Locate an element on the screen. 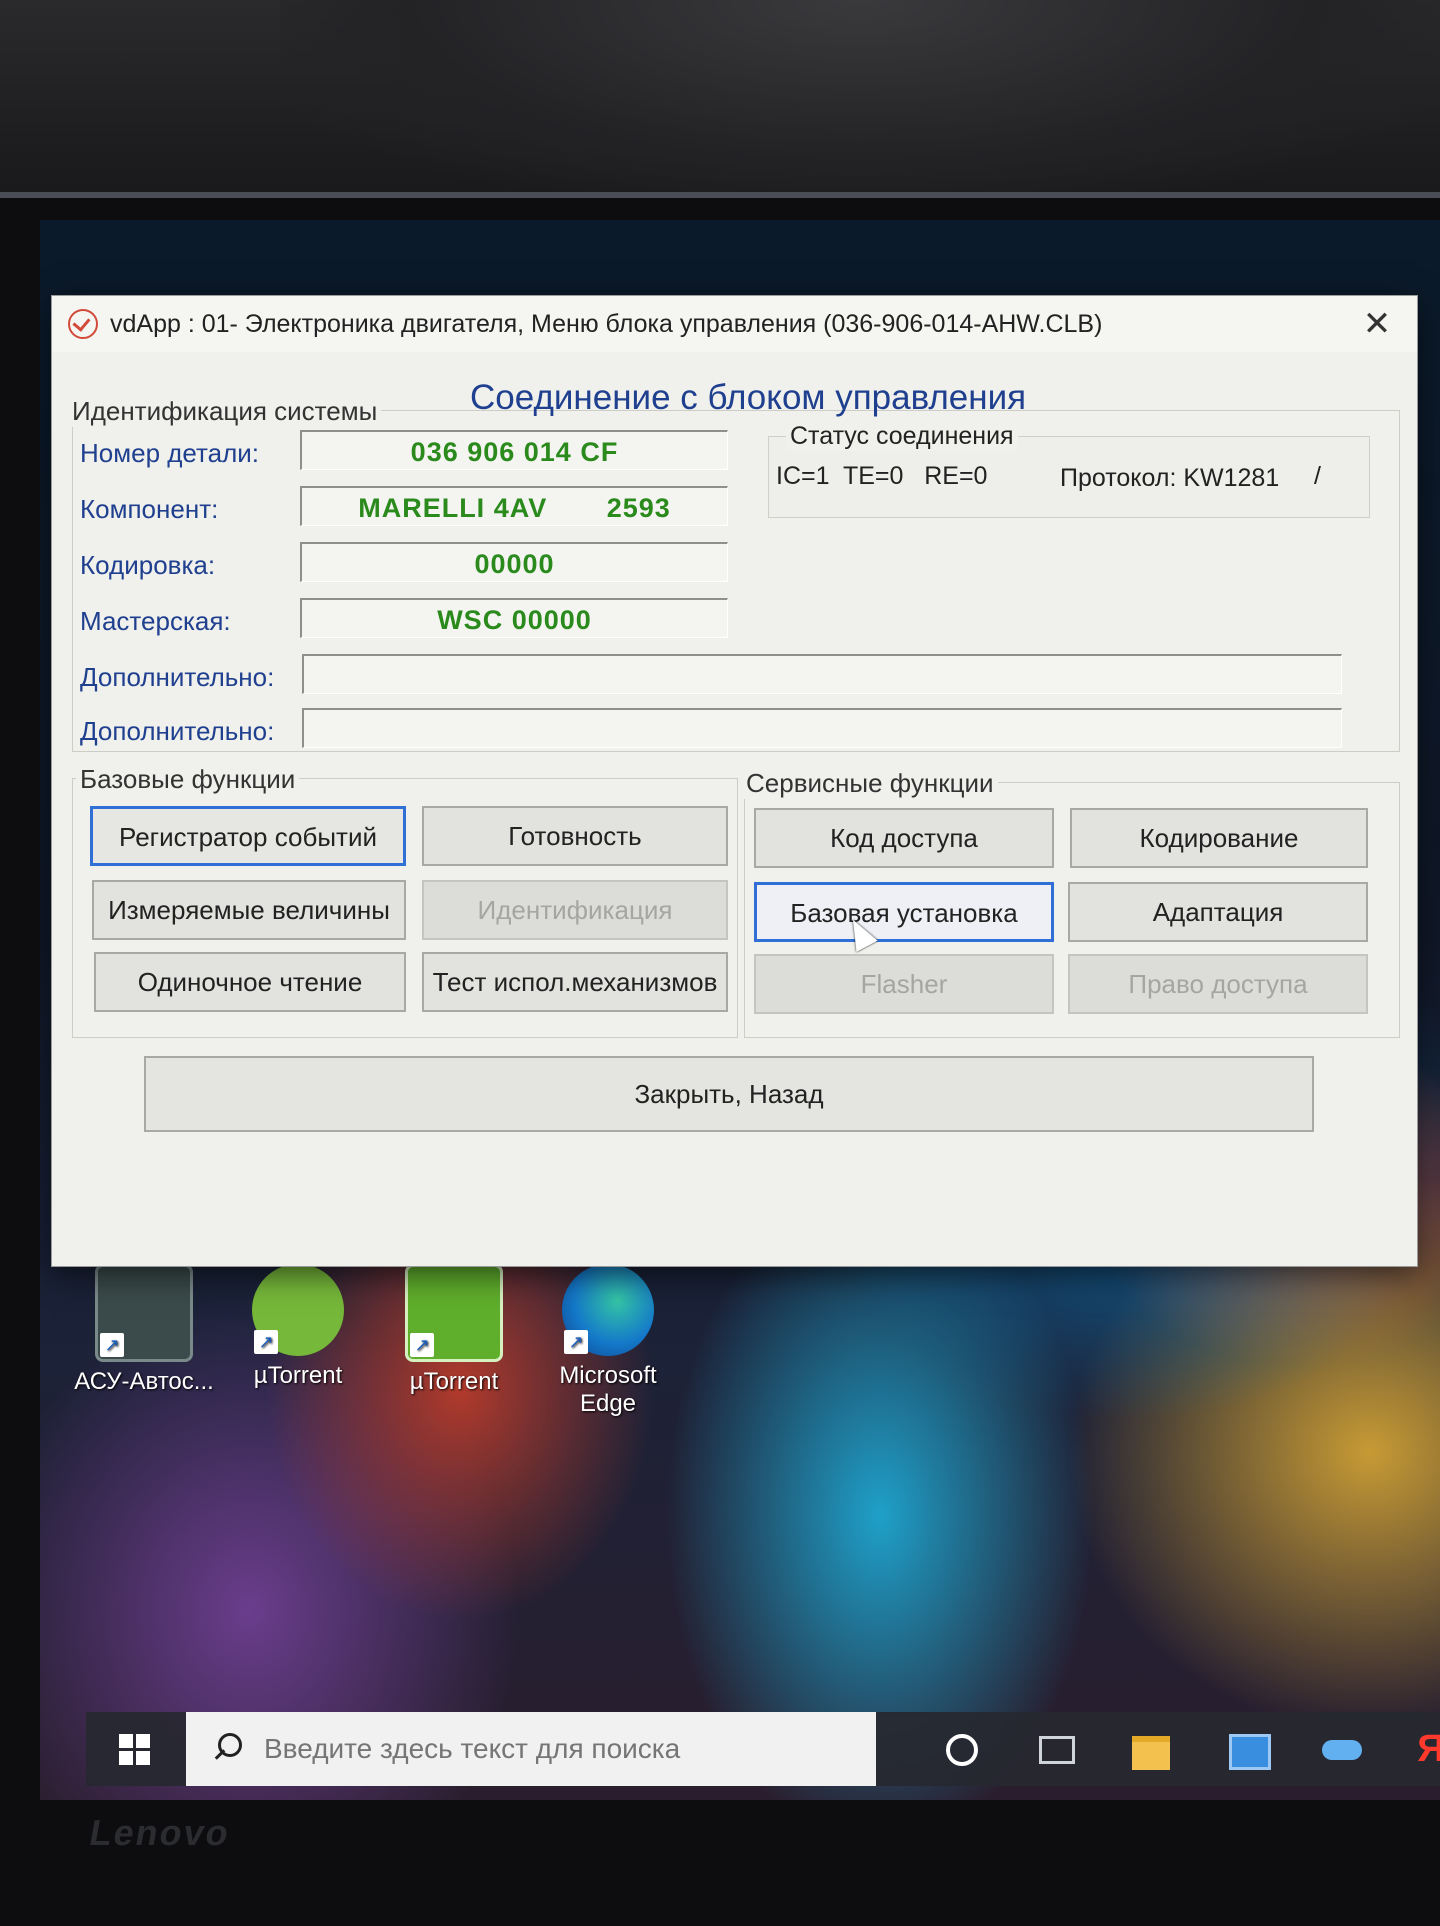 Image resolution: width=1440 pixels, height=1926 pixels. edge-icon: ↗ is located at coordinates (608, 1310).